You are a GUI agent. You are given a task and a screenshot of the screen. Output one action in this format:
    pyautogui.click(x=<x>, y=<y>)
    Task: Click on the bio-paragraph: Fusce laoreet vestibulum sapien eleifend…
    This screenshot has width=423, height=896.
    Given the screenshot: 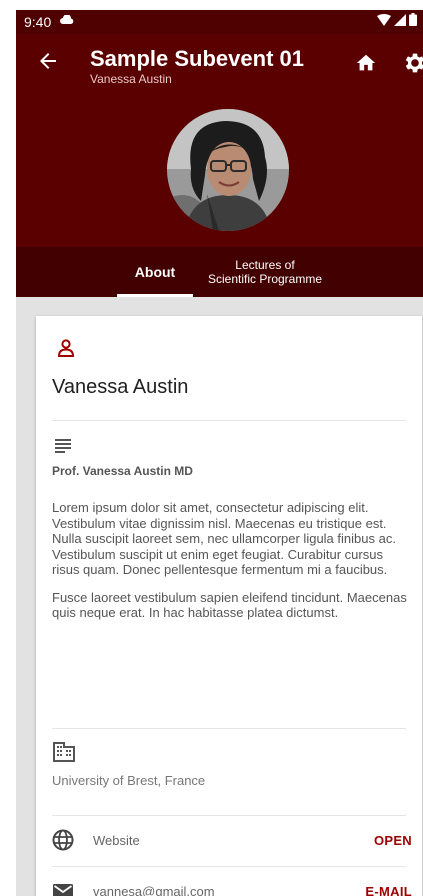 What is the action you would take?
    pyautogui.click(x=229, y=605)
    